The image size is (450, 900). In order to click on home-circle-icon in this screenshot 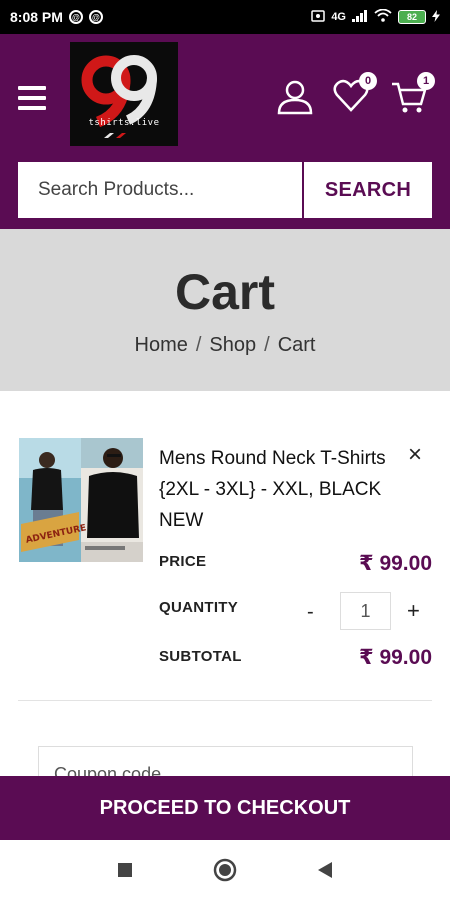, I will do `click(225, 870)`.